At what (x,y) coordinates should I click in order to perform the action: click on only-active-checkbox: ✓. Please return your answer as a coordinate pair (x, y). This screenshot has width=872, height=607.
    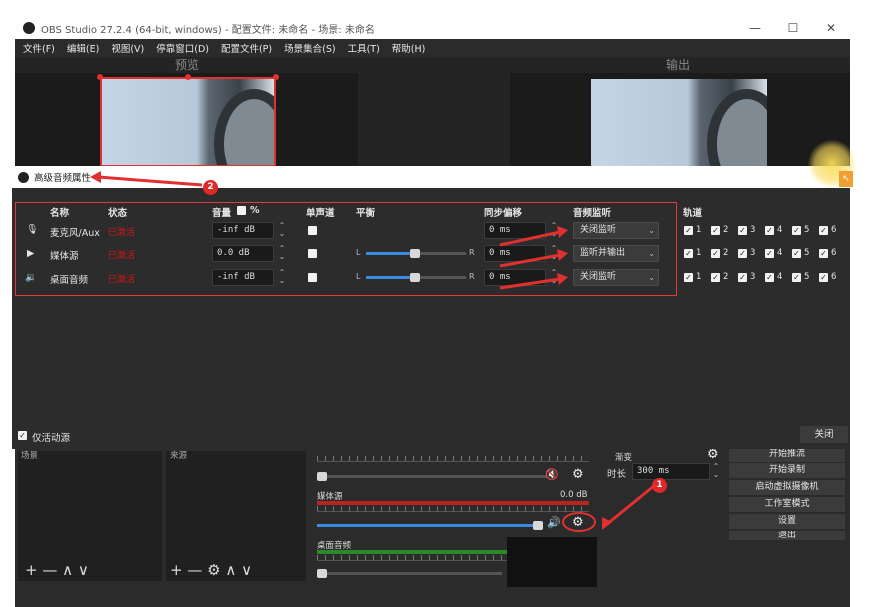
    Looking at the image, I should click on (22, 435).